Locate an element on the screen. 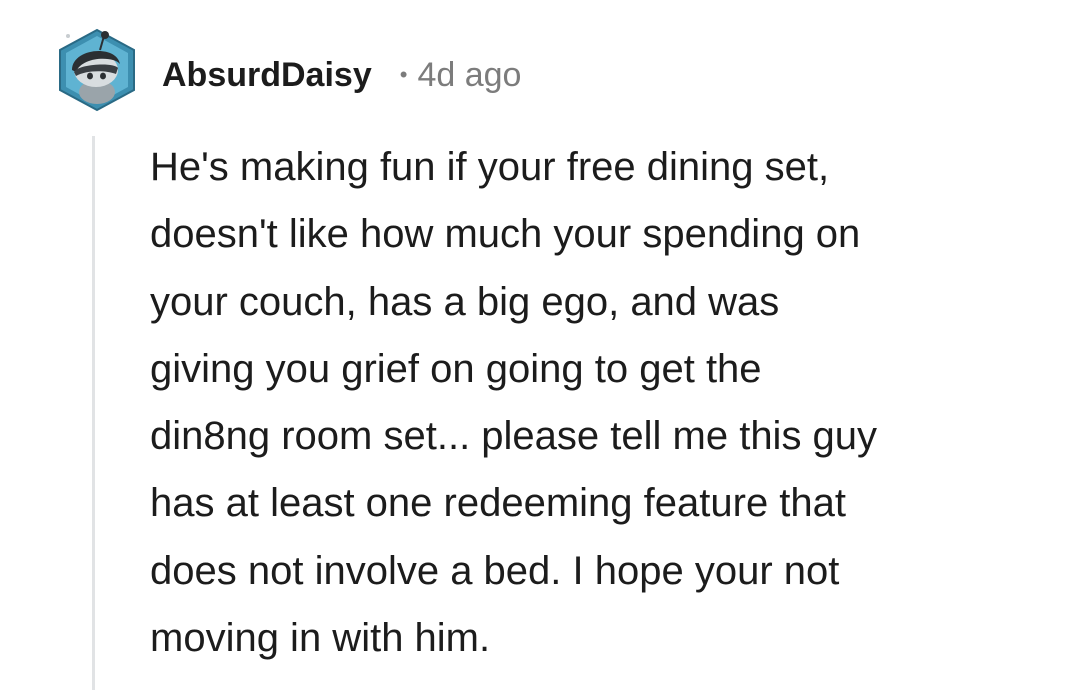 Image resolution: width=1080 pixels, height=690 pixels. comment-meta: AbsurdDaisy • 4d ago is located at coordinates (341, 75).